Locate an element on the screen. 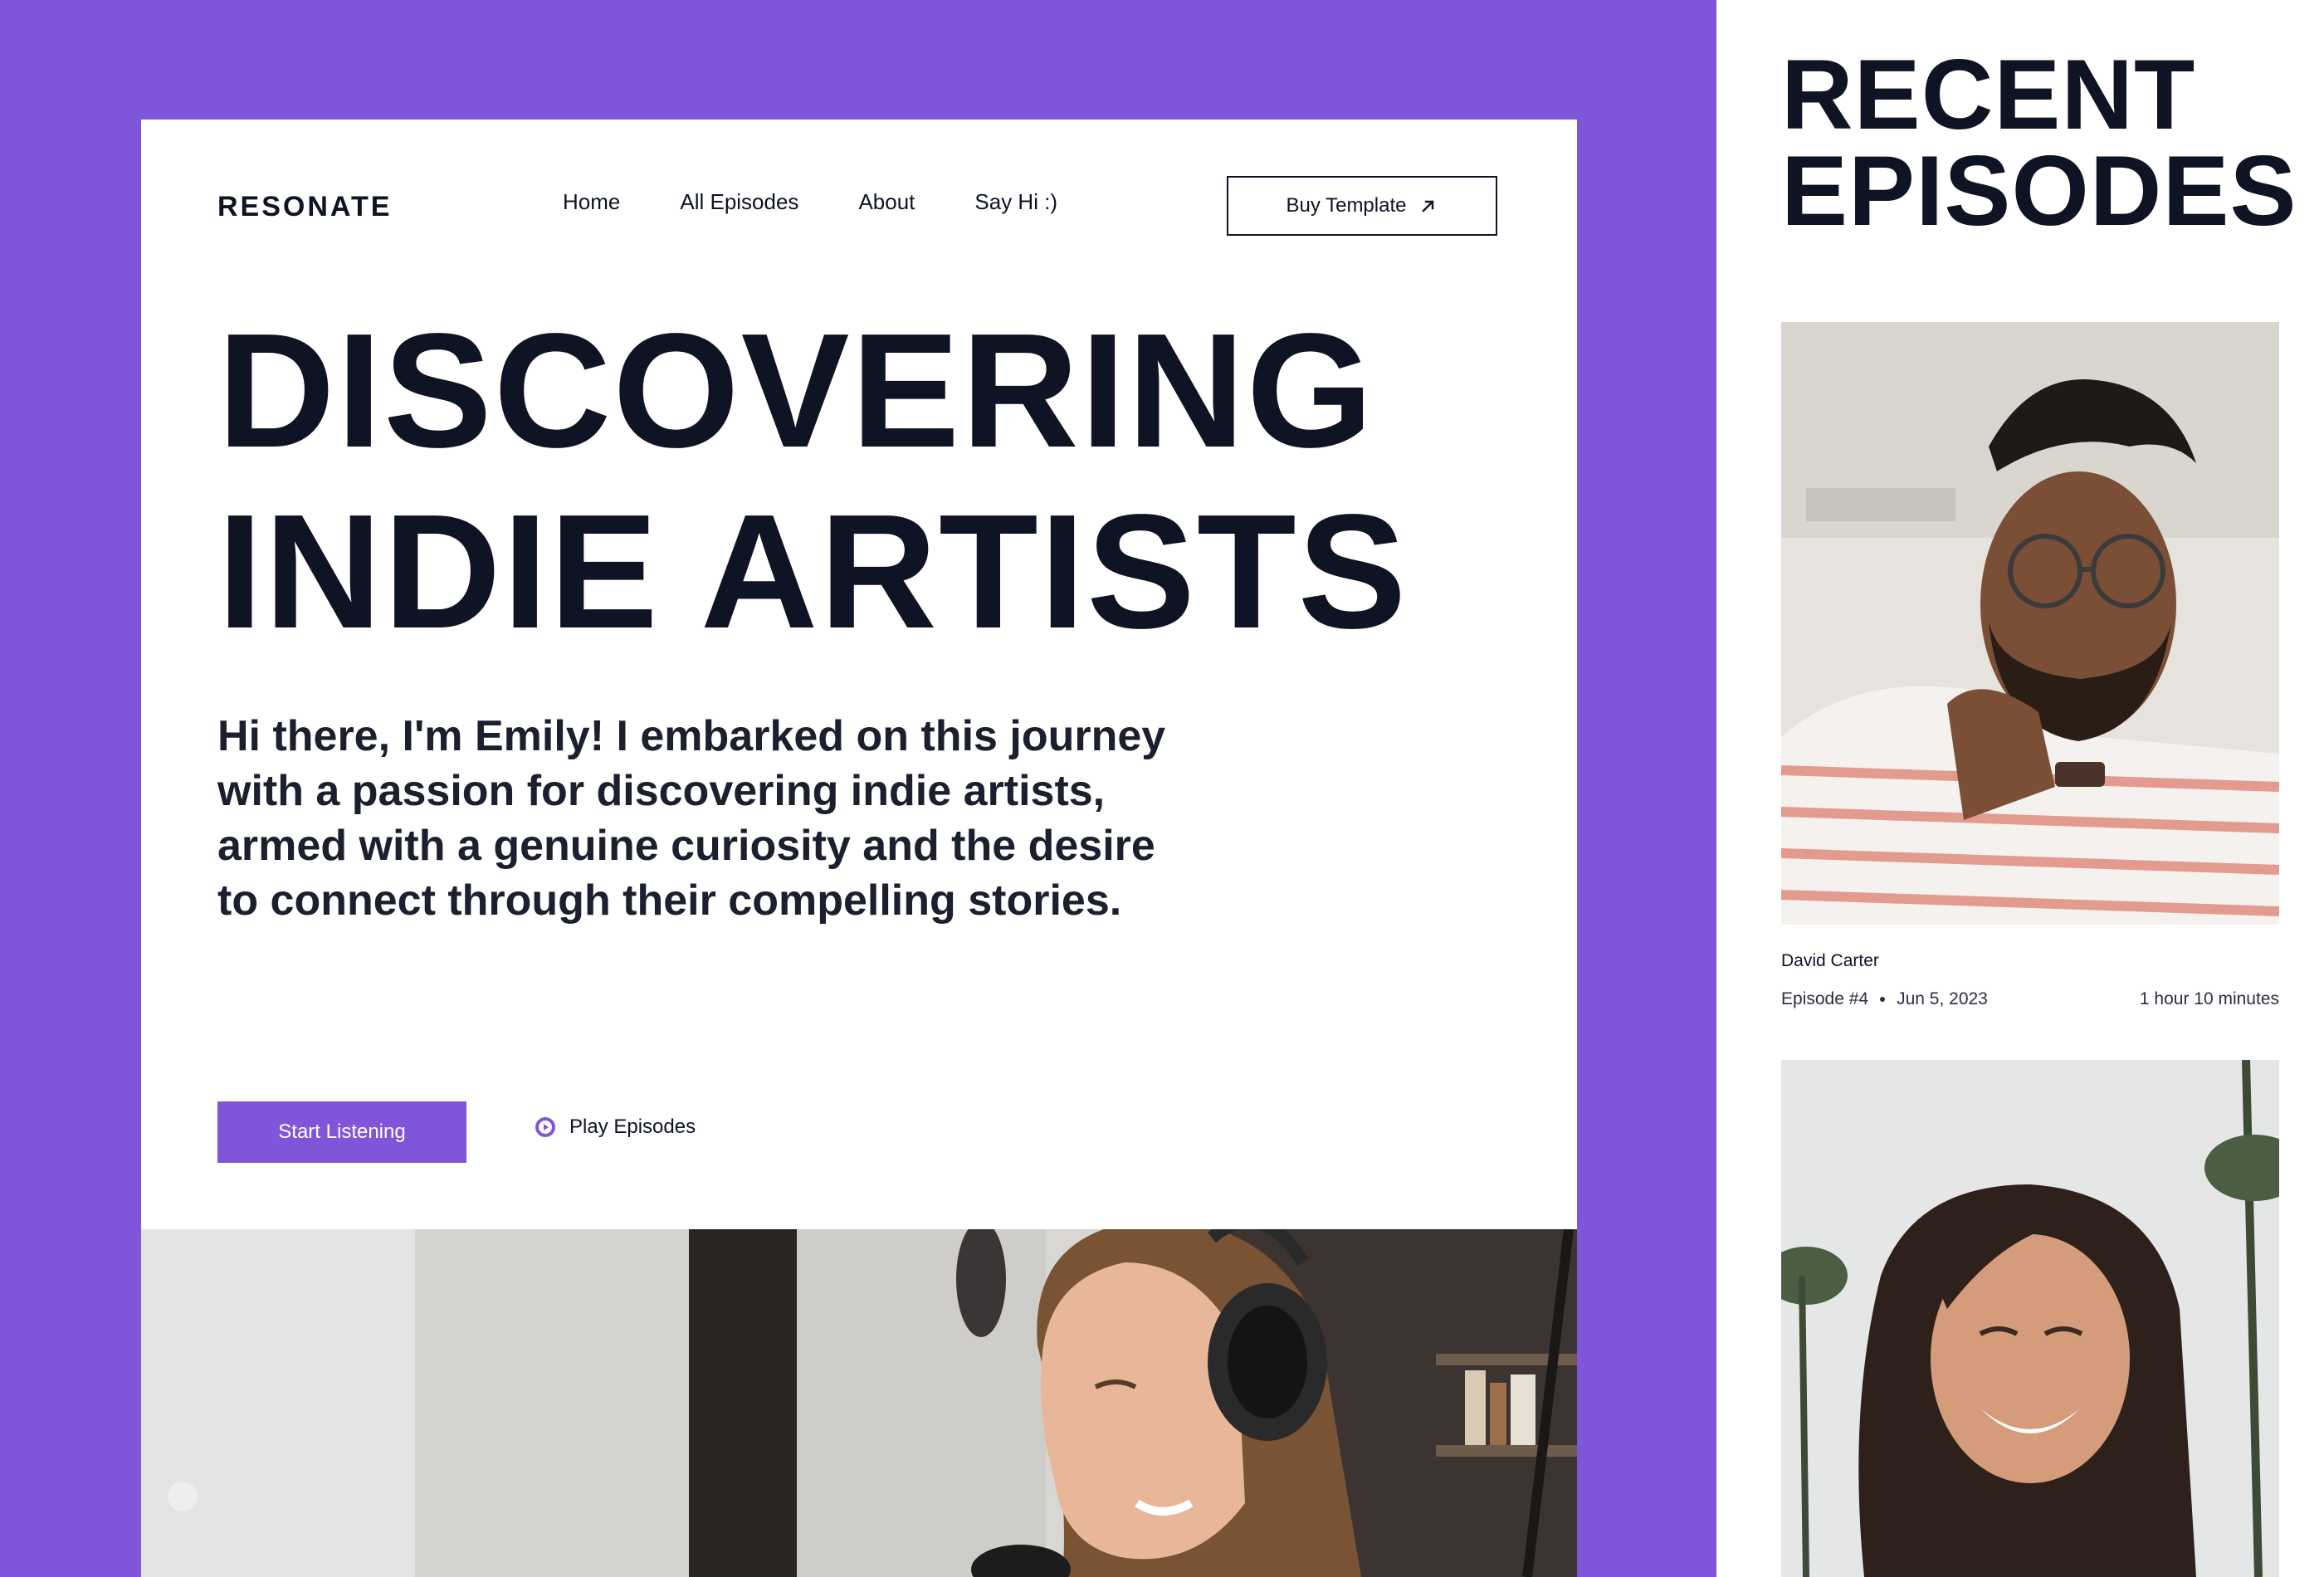 This screenshot has width=2324, height=1577. start-listening-button: Start Listening is located at coordinates (341, 1132).